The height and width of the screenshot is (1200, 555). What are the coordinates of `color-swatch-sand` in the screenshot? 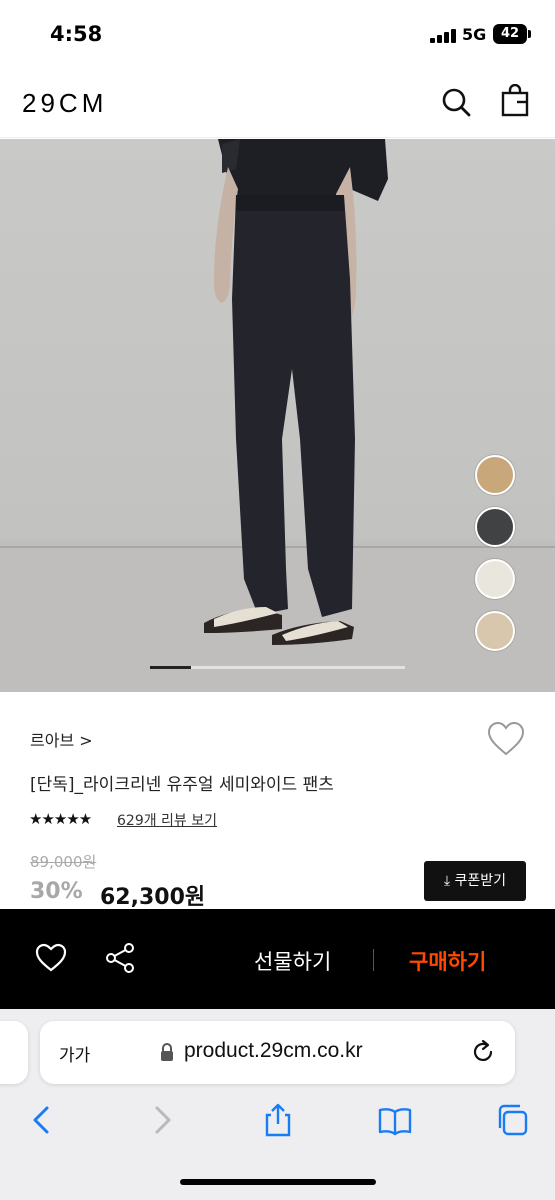 It's located at (495, 631).